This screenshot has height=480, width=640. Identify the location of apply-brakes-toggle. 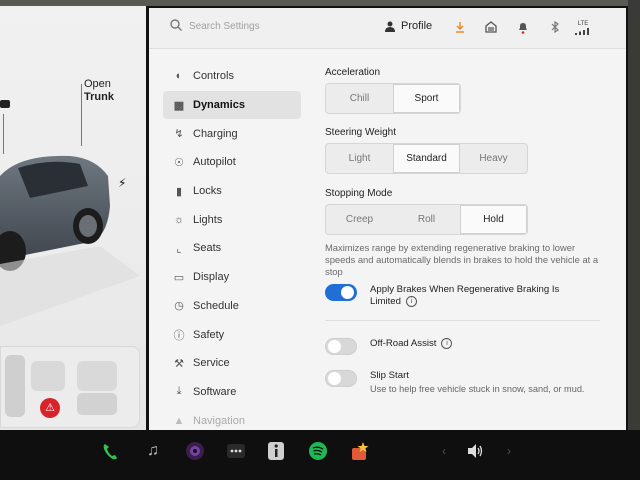
(341, 292).